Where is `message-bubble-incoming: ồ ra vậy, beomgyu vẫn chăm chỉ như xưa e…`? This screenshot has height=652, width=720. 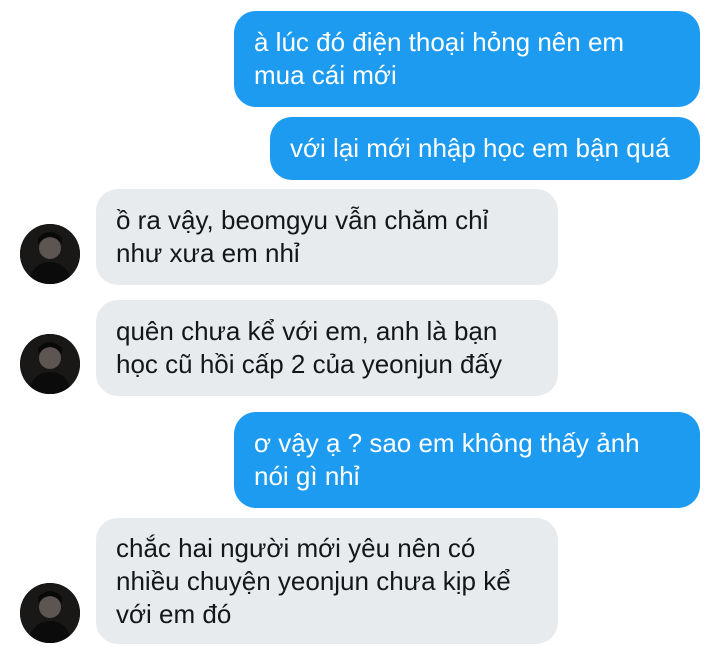 message-bubble-incoming: ồ ra vậy, beomgyu vẫn chăm chỉ như xưa e… is located at coordinates (327, 237).